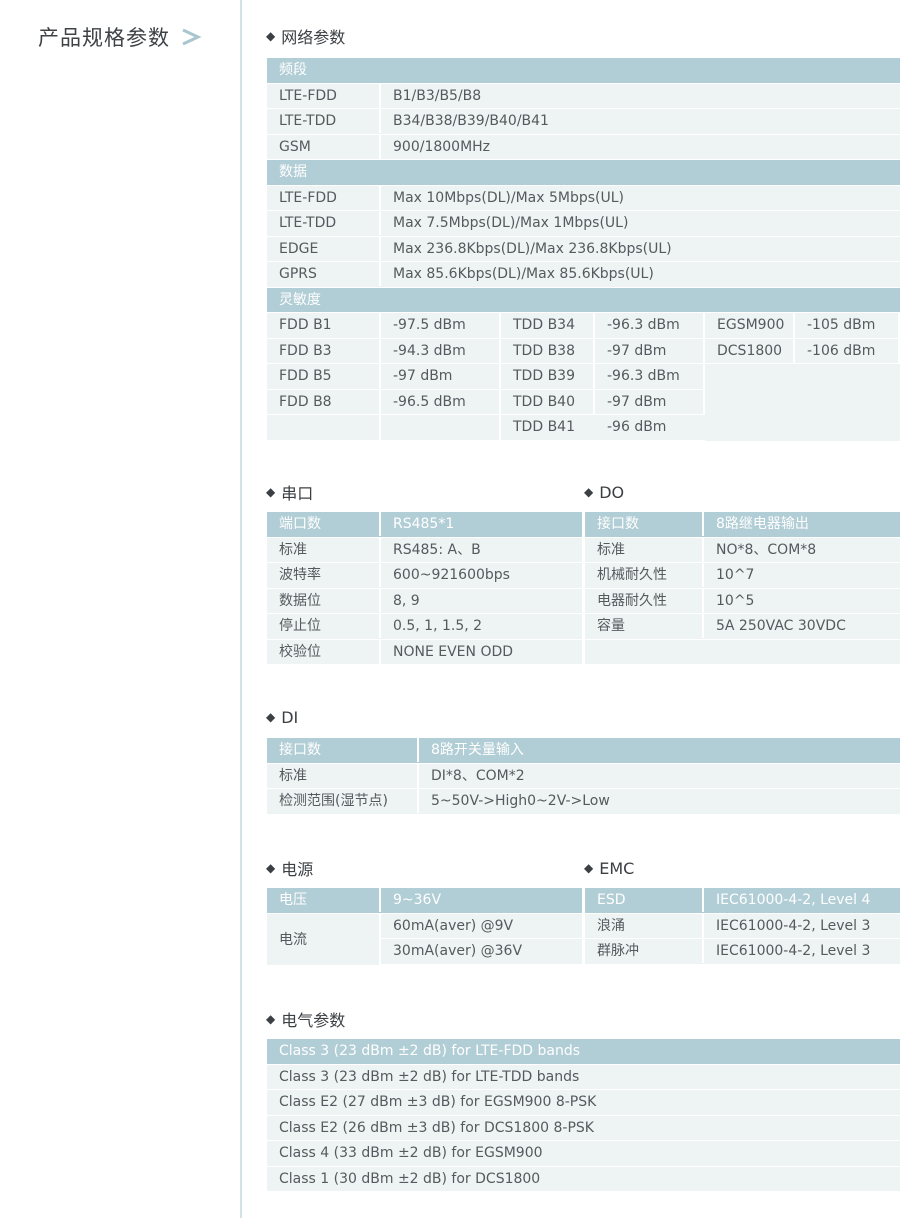 The height and width of the screenshot is (1218, 910). Describe the element at coordinates (650, 428) in the screenshot. I see `sens-value: -96 dBm` at that location.